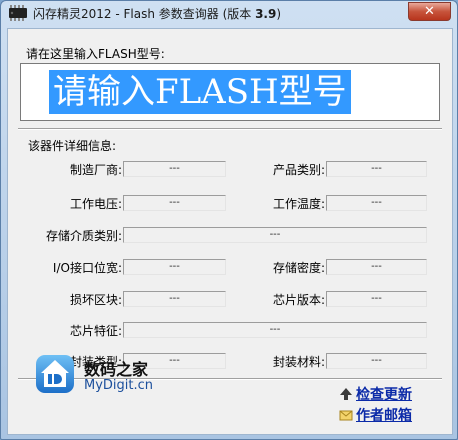  Describe the element at coordinates (116, 369) in the screenshot. I see `brand-name-cn: 数码之家` at that location.